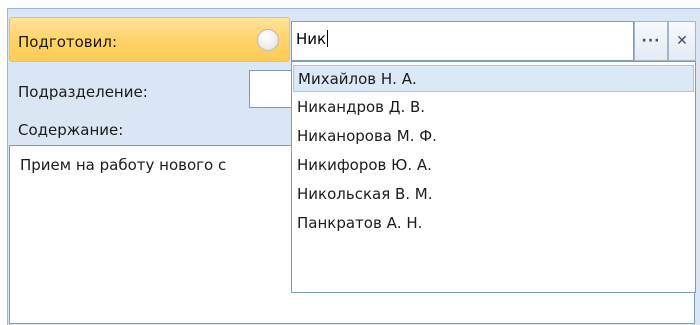 The height and width of the screenshot is (325, 700). What do you see at coordinates (651, 41) in the screenshot?
I see `browse-button: ···` at bounding box center [651, 41].